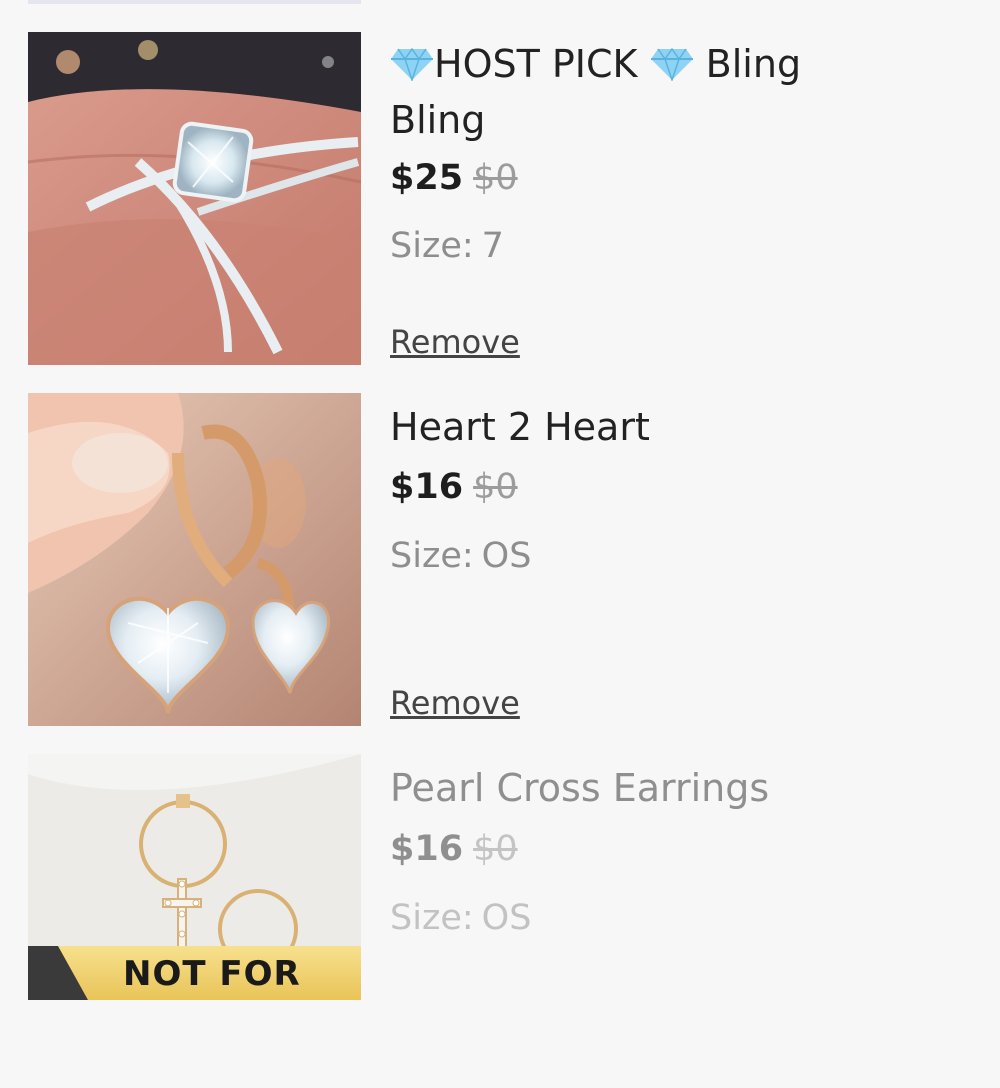  I want to click on title-line1: HOST PICK, so click(536, 64).